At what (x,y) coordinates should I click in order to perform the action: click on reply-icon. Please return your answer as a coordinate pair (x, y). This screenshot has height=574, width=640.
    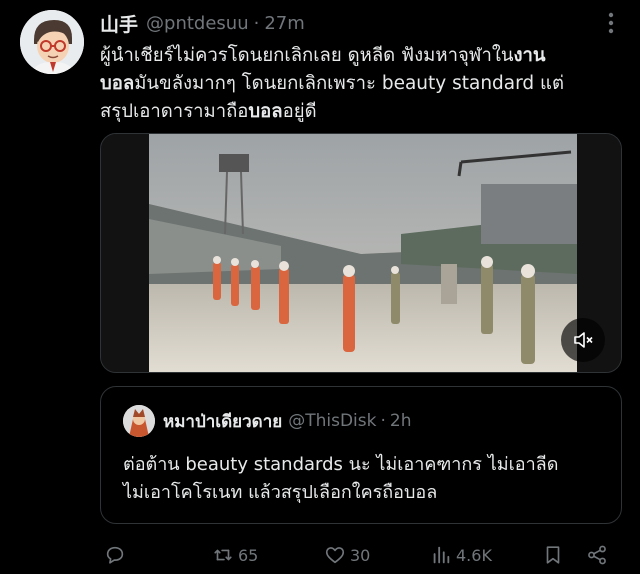
    Looking at the image, I should click on (115, 555).